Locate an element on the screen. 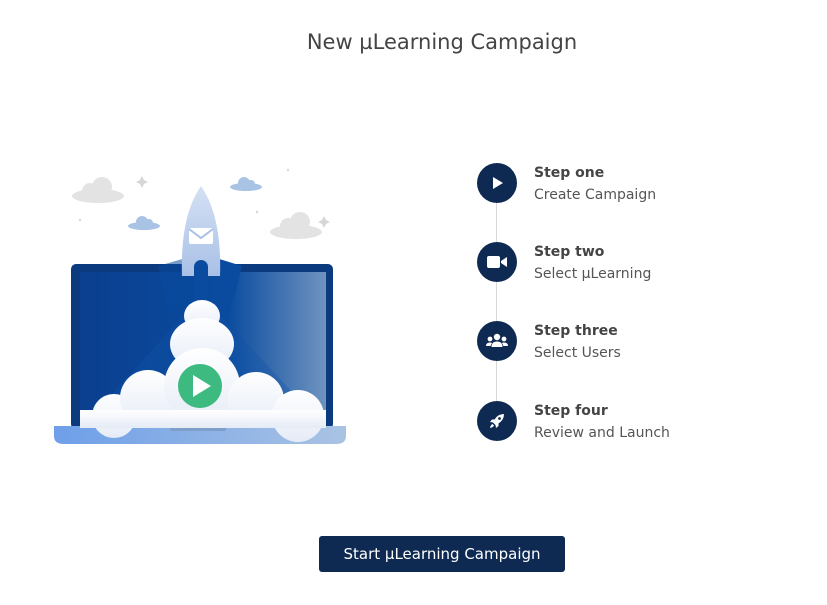  page-title: New µLearning Campaign is located at coordinates (442, 42).